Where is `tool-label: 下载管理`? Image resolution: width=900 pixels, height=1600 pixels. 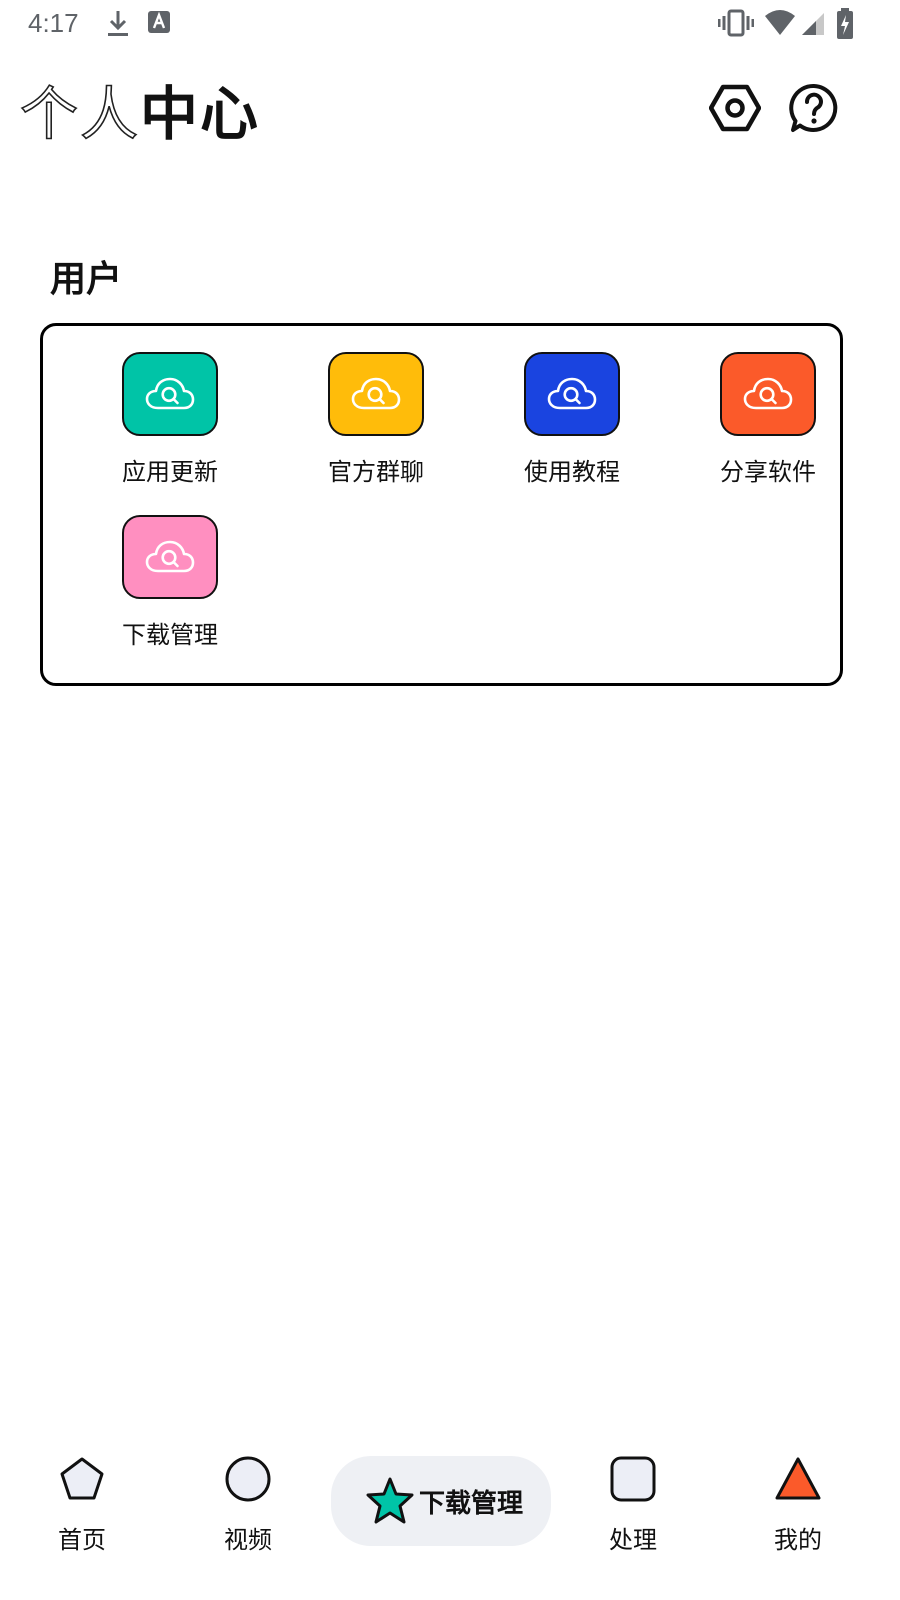 tool-label: 下载管理 is located at coordinates (170, 635).